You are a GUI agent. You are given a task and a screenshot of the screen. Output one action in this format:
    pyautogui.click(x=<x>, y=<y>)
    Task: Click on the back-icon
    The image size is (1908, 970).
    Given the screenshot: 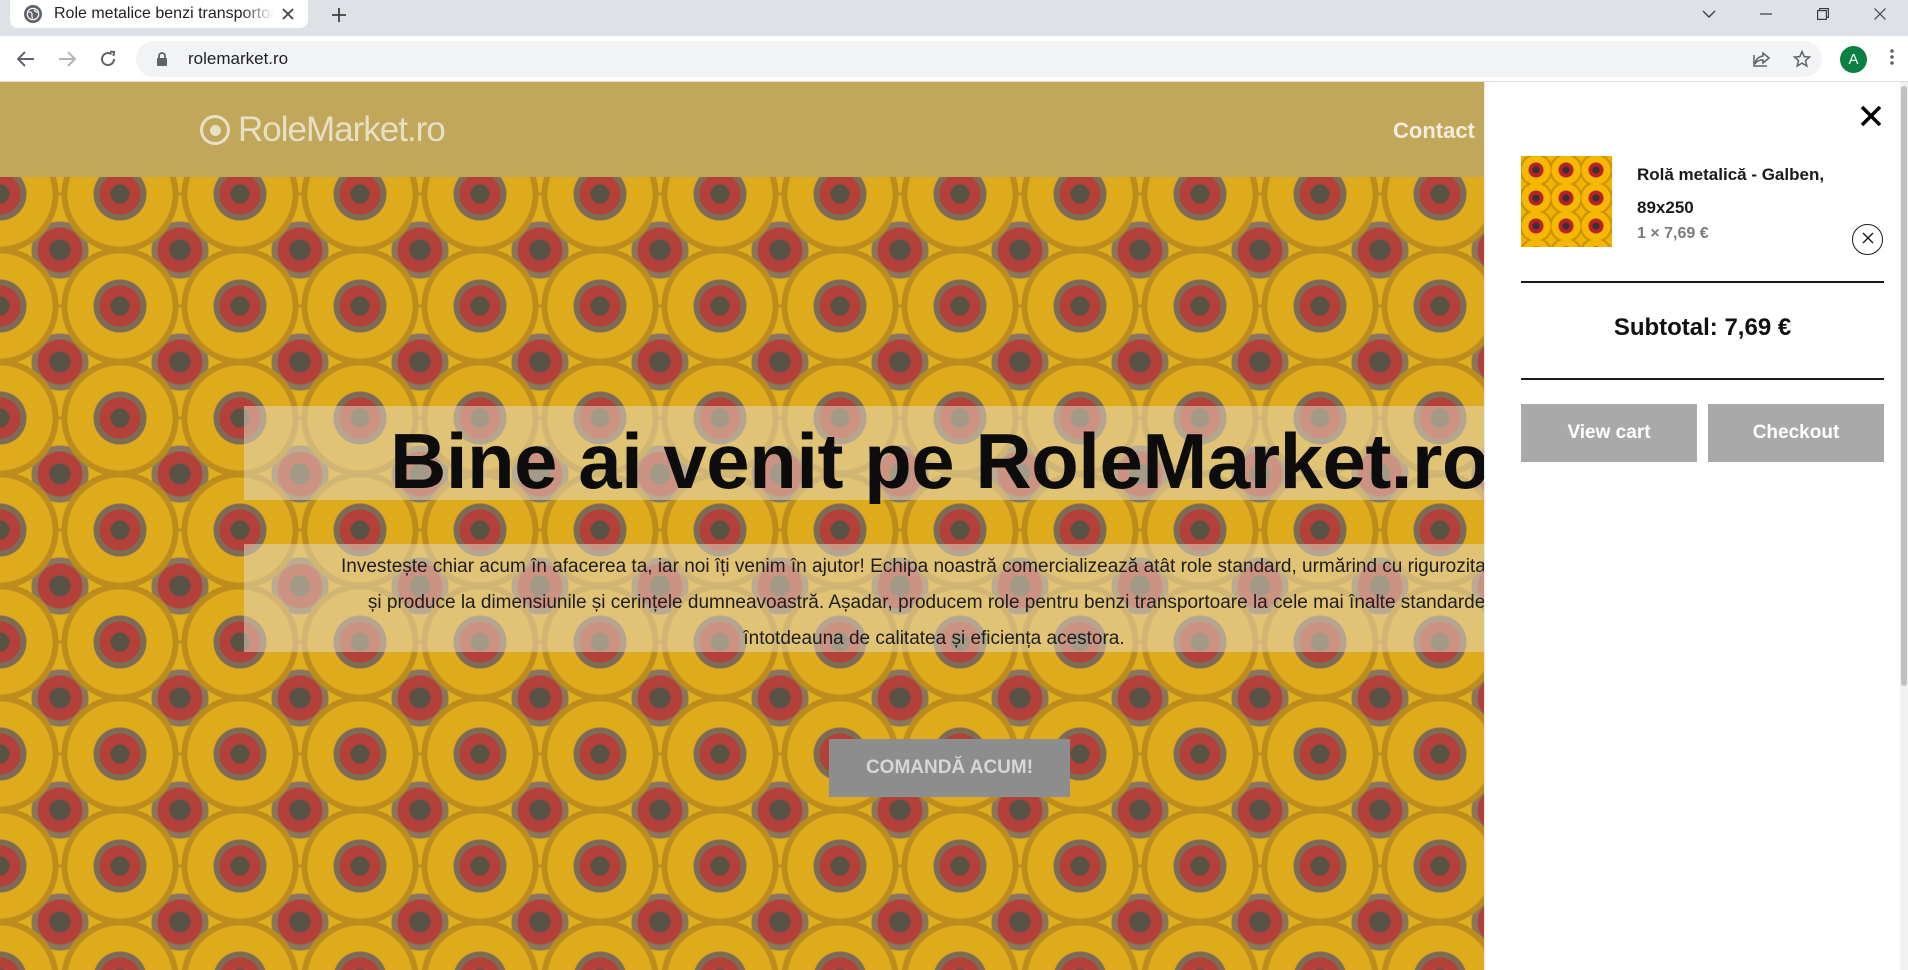 What is the action you would take?
    pyautogui.click(x=26, y=59)
    